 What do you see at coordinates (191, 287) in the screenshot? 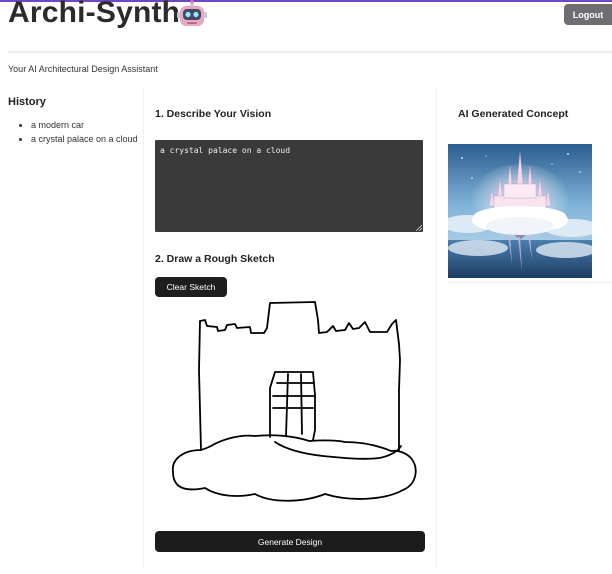
I see `clear-sketch-button: Clear Sketch` at bounding box center [191, 287].